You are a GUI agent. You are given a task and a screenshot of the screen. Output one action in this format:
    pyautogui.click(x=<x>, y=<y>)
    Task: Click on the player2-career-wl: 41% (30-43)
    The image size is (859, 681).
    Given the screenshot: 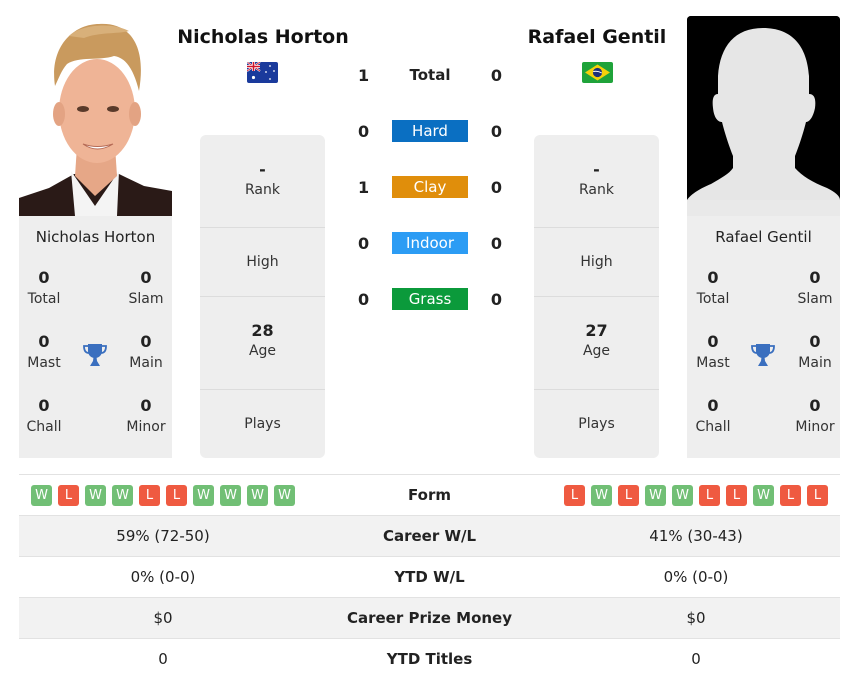 What is the action you would take?
    pyautogui.click(x=696, y=536)
    